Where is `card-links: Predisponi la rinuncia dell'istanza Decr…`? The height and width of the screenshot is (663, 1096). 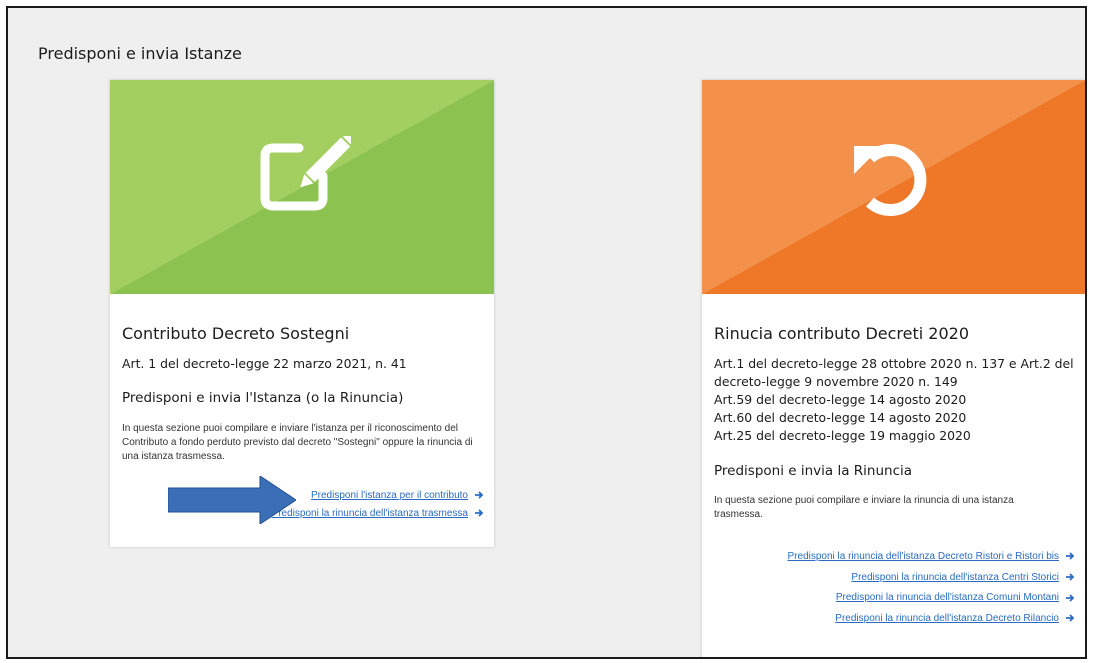
card-links: Predisponi la rinuncia dell'istanza Decr… is located at coordinates (931, 587).